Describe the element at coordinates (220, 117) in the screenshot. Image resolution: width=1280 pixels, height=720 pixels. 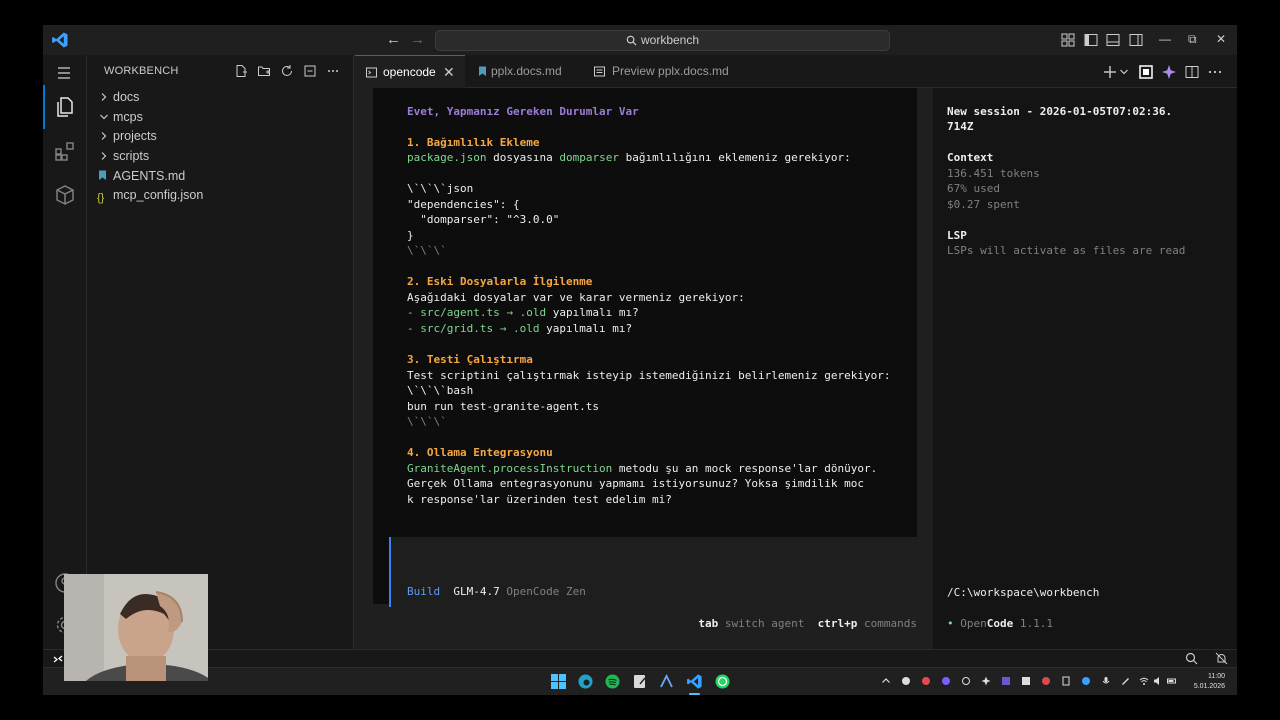
I see `tree-folder-mcps: mcps` at that location.